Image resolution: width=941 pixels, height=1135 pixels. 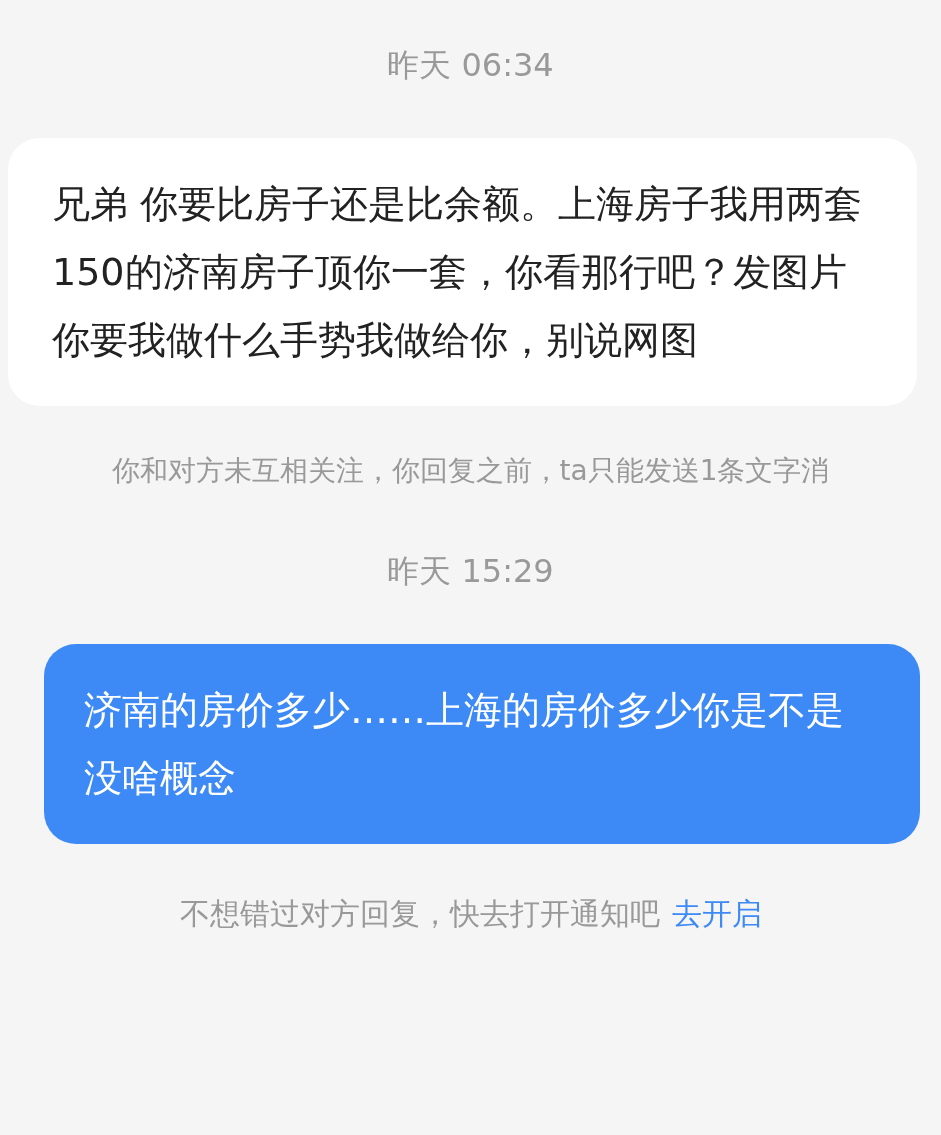 What do you see at coordinates (419, 914) in the screenshot?
I see `notification-prompt: 不想错过对方回复，快去打开通知吧` at bounding box center [419, 914].